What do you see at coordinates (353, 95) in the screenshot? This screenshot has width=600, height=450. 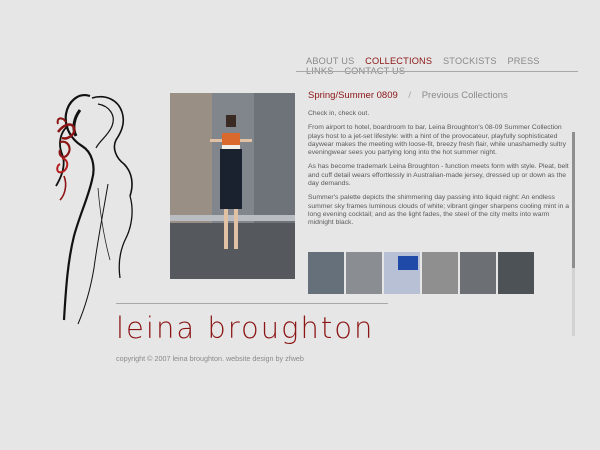 I see `current-collection-link: Spring/Summer 0809` at bounding box center [353, 95].